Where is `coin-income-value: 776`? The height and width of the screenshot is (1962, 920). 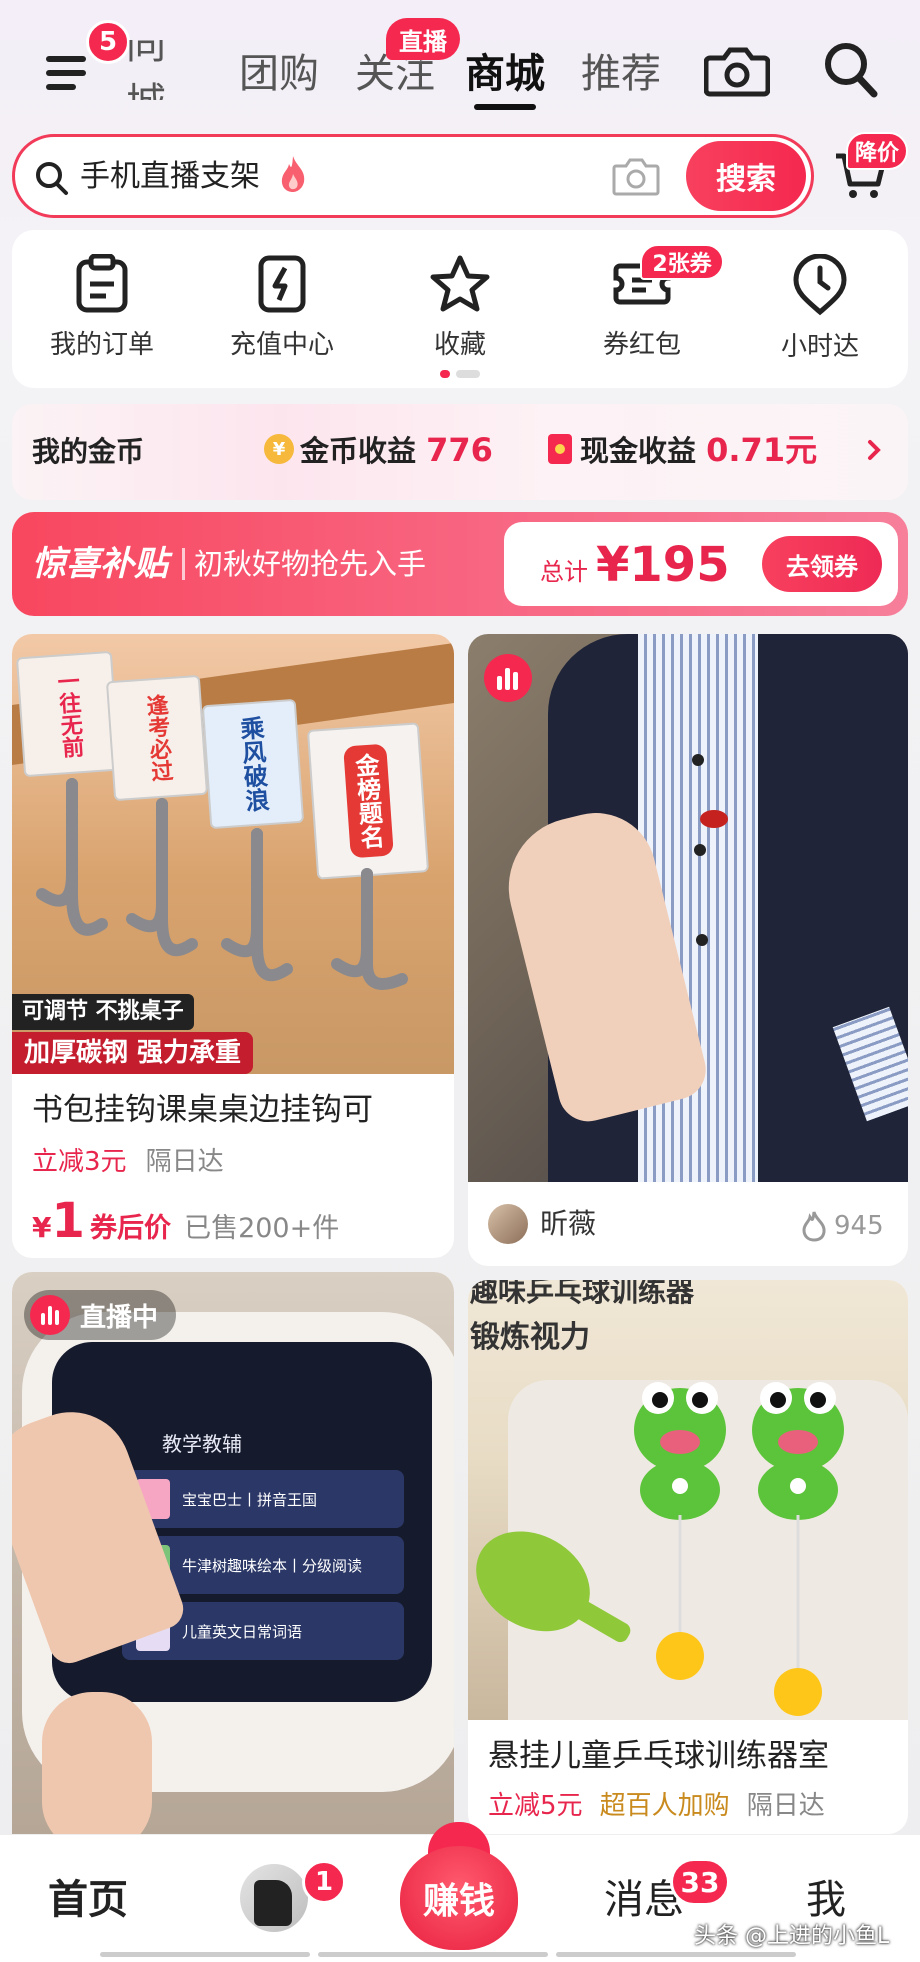
coin-income-value: 776 is located at coordinates (459, 450).